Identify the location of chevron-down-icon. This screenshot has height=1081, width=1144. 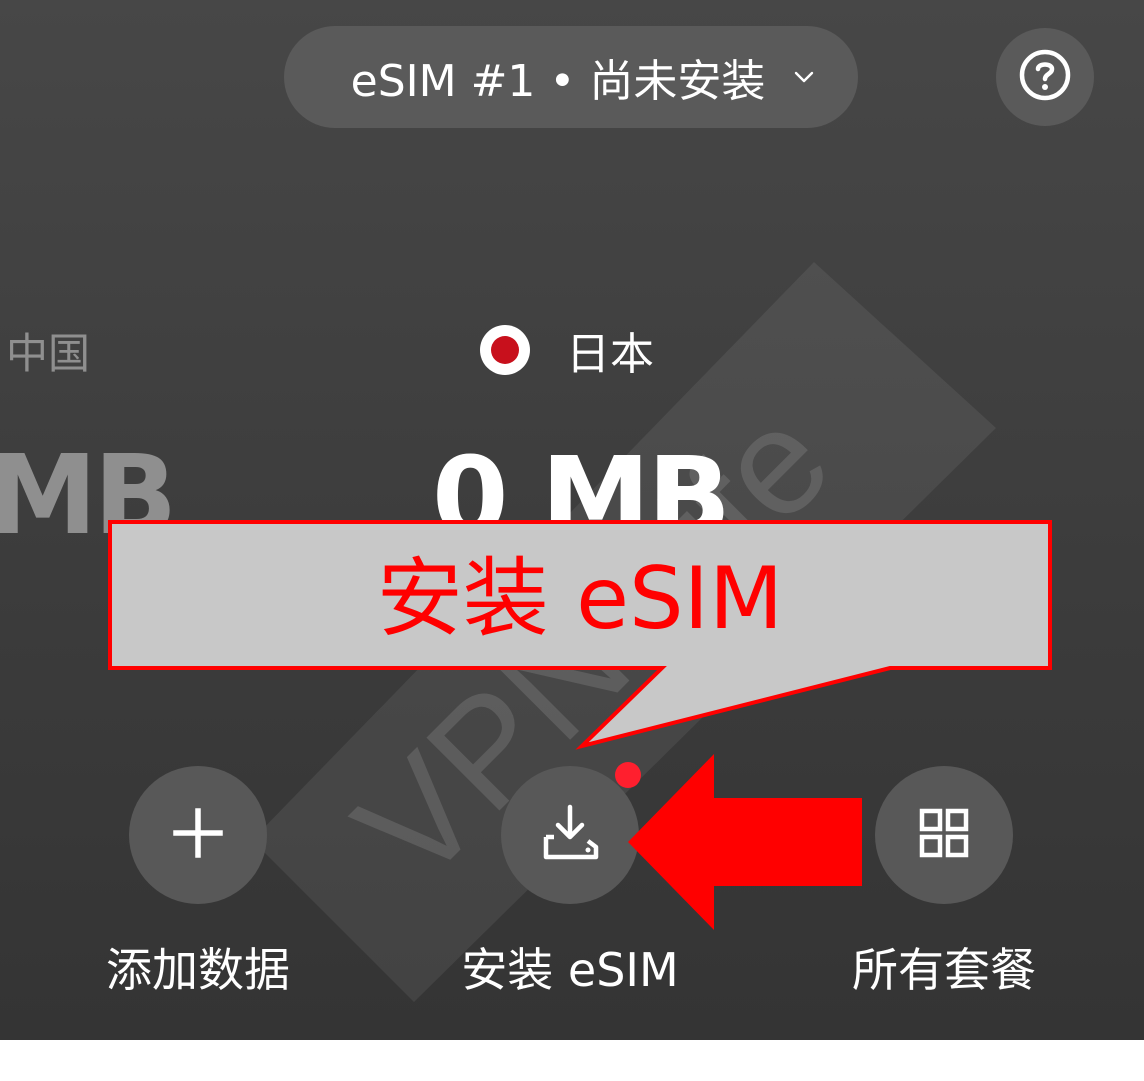
(804, 77).